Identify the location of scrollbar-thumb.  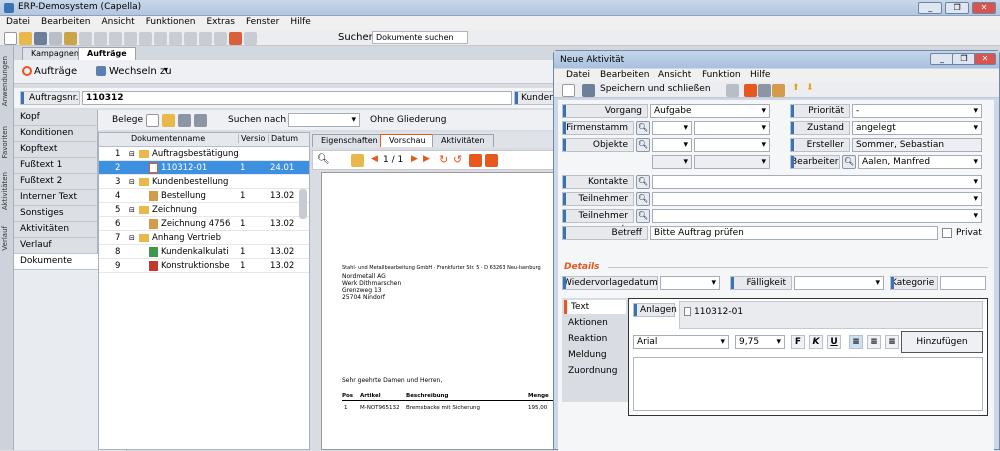
(303, 204).